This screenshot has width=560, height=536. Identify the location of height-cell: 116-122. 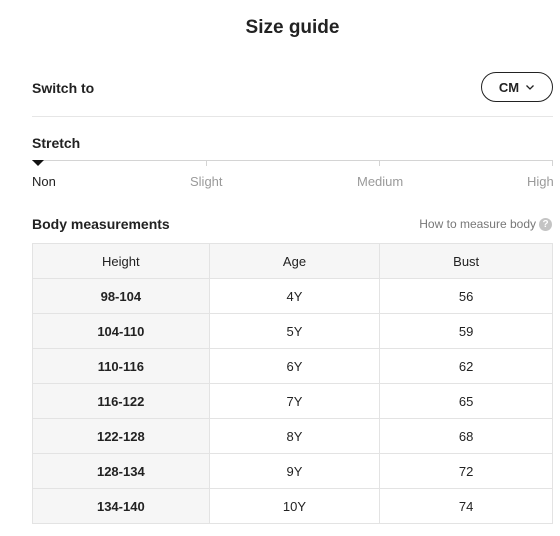
(121, 401).